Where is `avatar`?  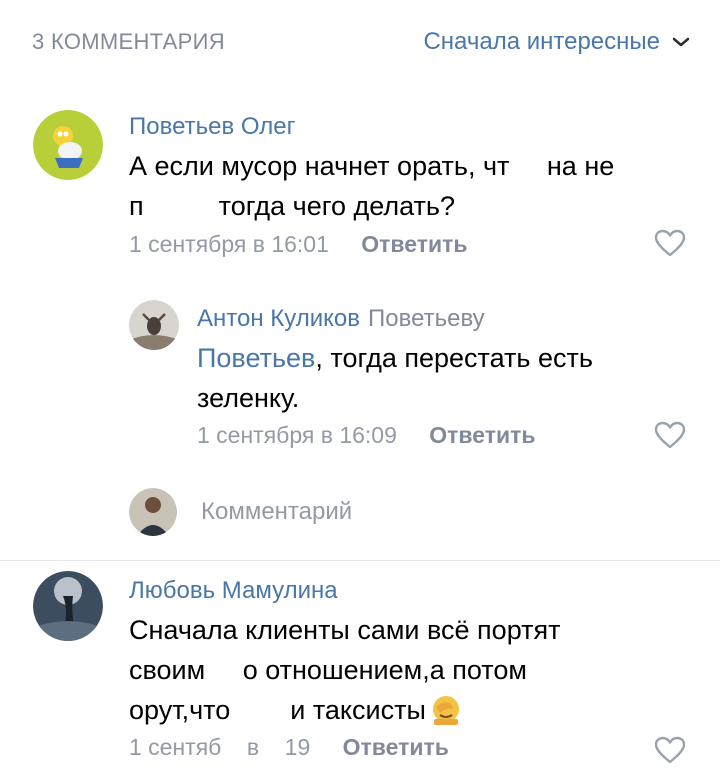 avatar is located at coordinates (68, 606).